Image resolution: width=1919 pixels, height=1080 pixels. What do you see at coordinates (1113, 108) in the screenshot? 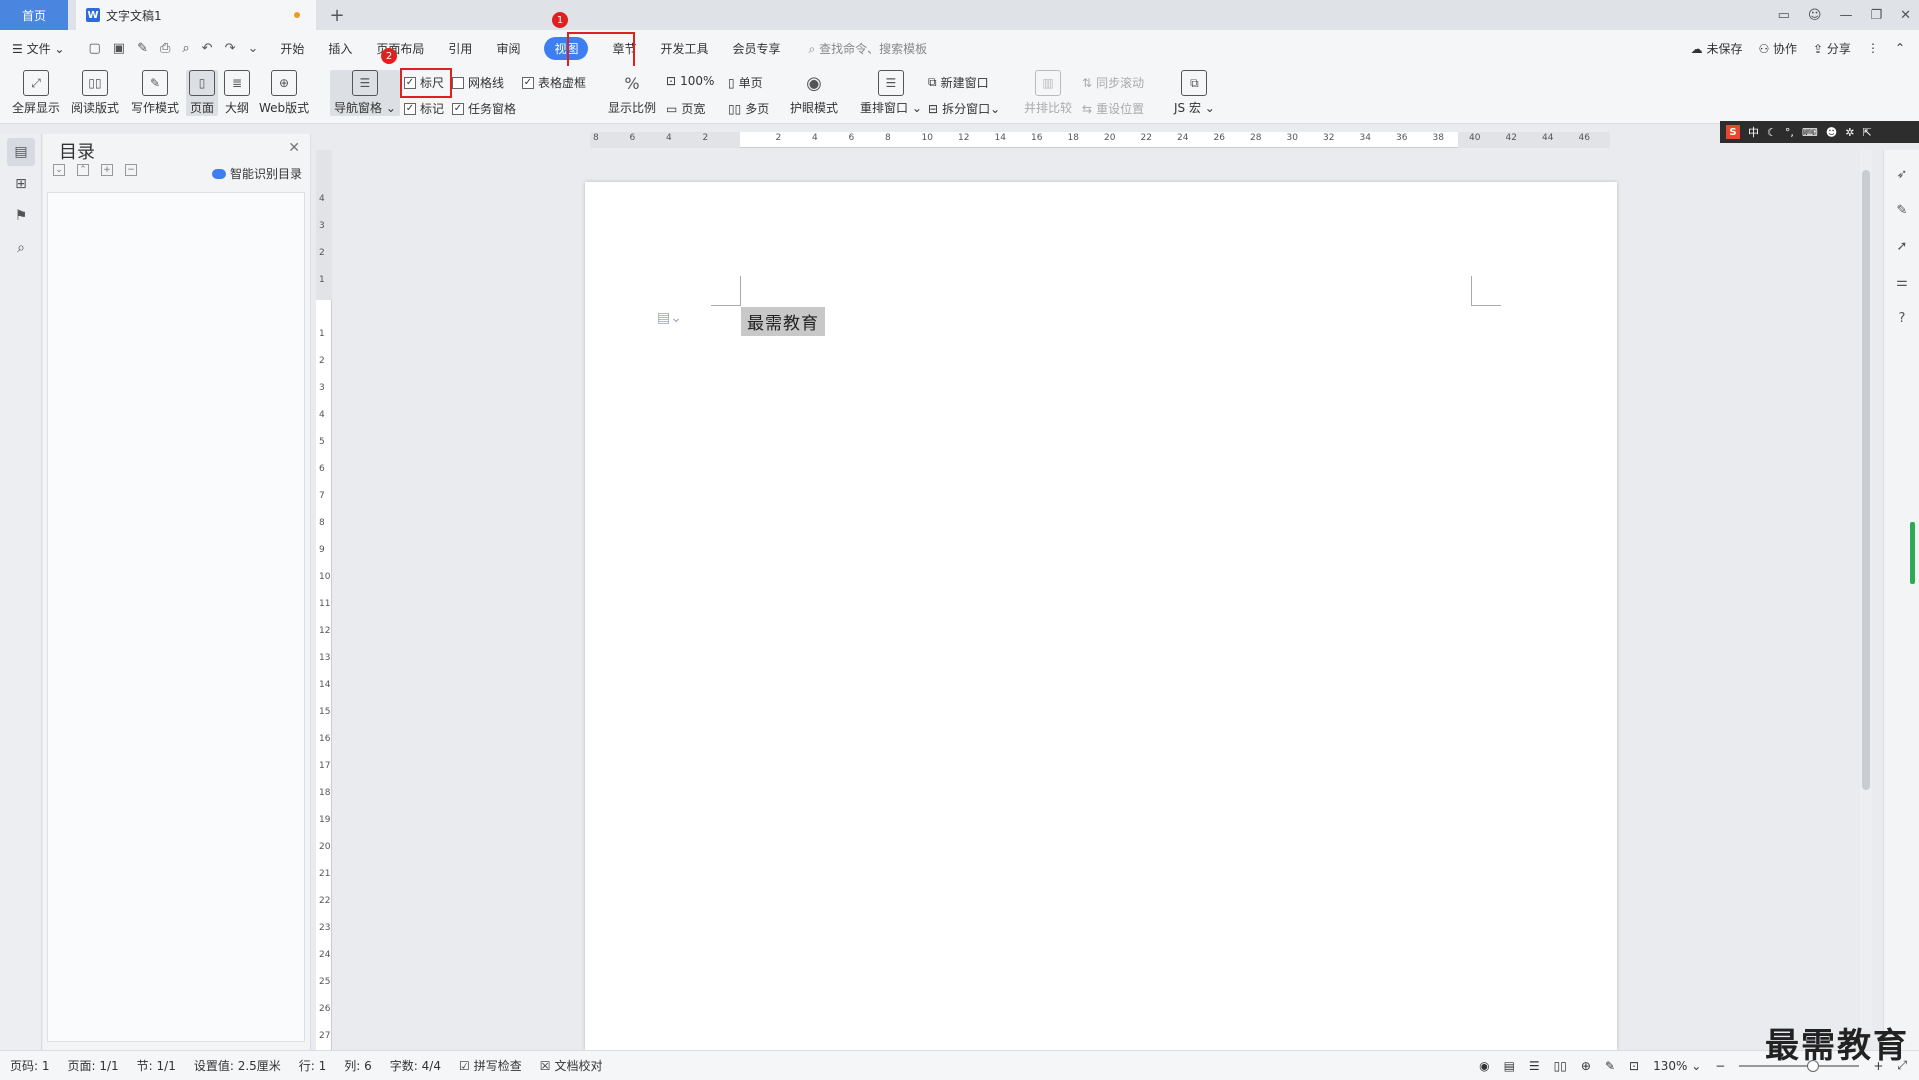
I see `reset-position-button: ⇆ 重设位置` at bounding box center [1113, 108].